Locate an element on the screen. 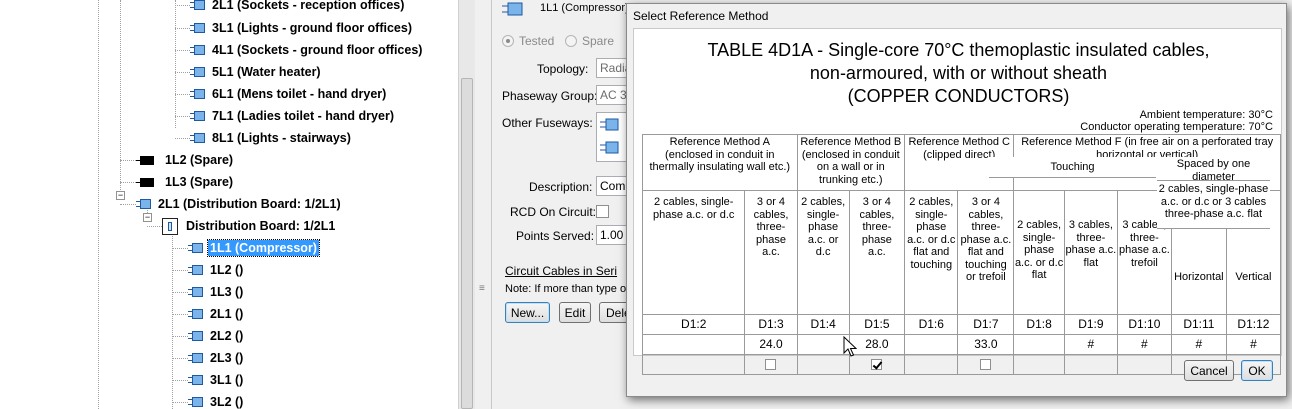 The image size is (1292, 409). tree-node: 8L1 (Lights - stairways) is located at coordinates (271, 138).